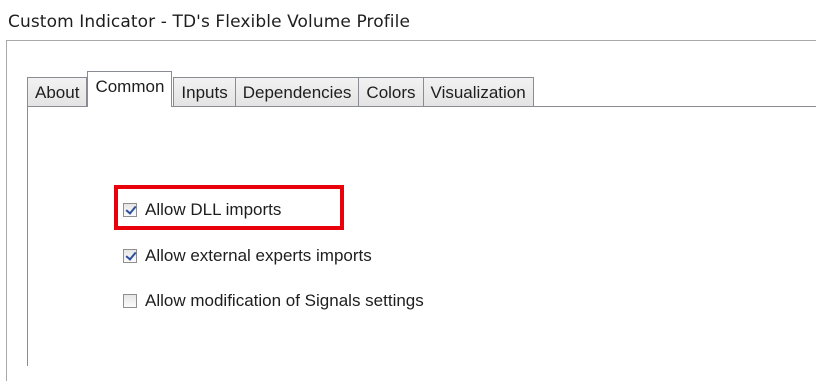 The width and height of the screenshot is (816, 381). Describe the element at coordinates (284, 300) in the screenshot. I see `allow-signals-modification-label: Allow modification of Signals settings` at that location.